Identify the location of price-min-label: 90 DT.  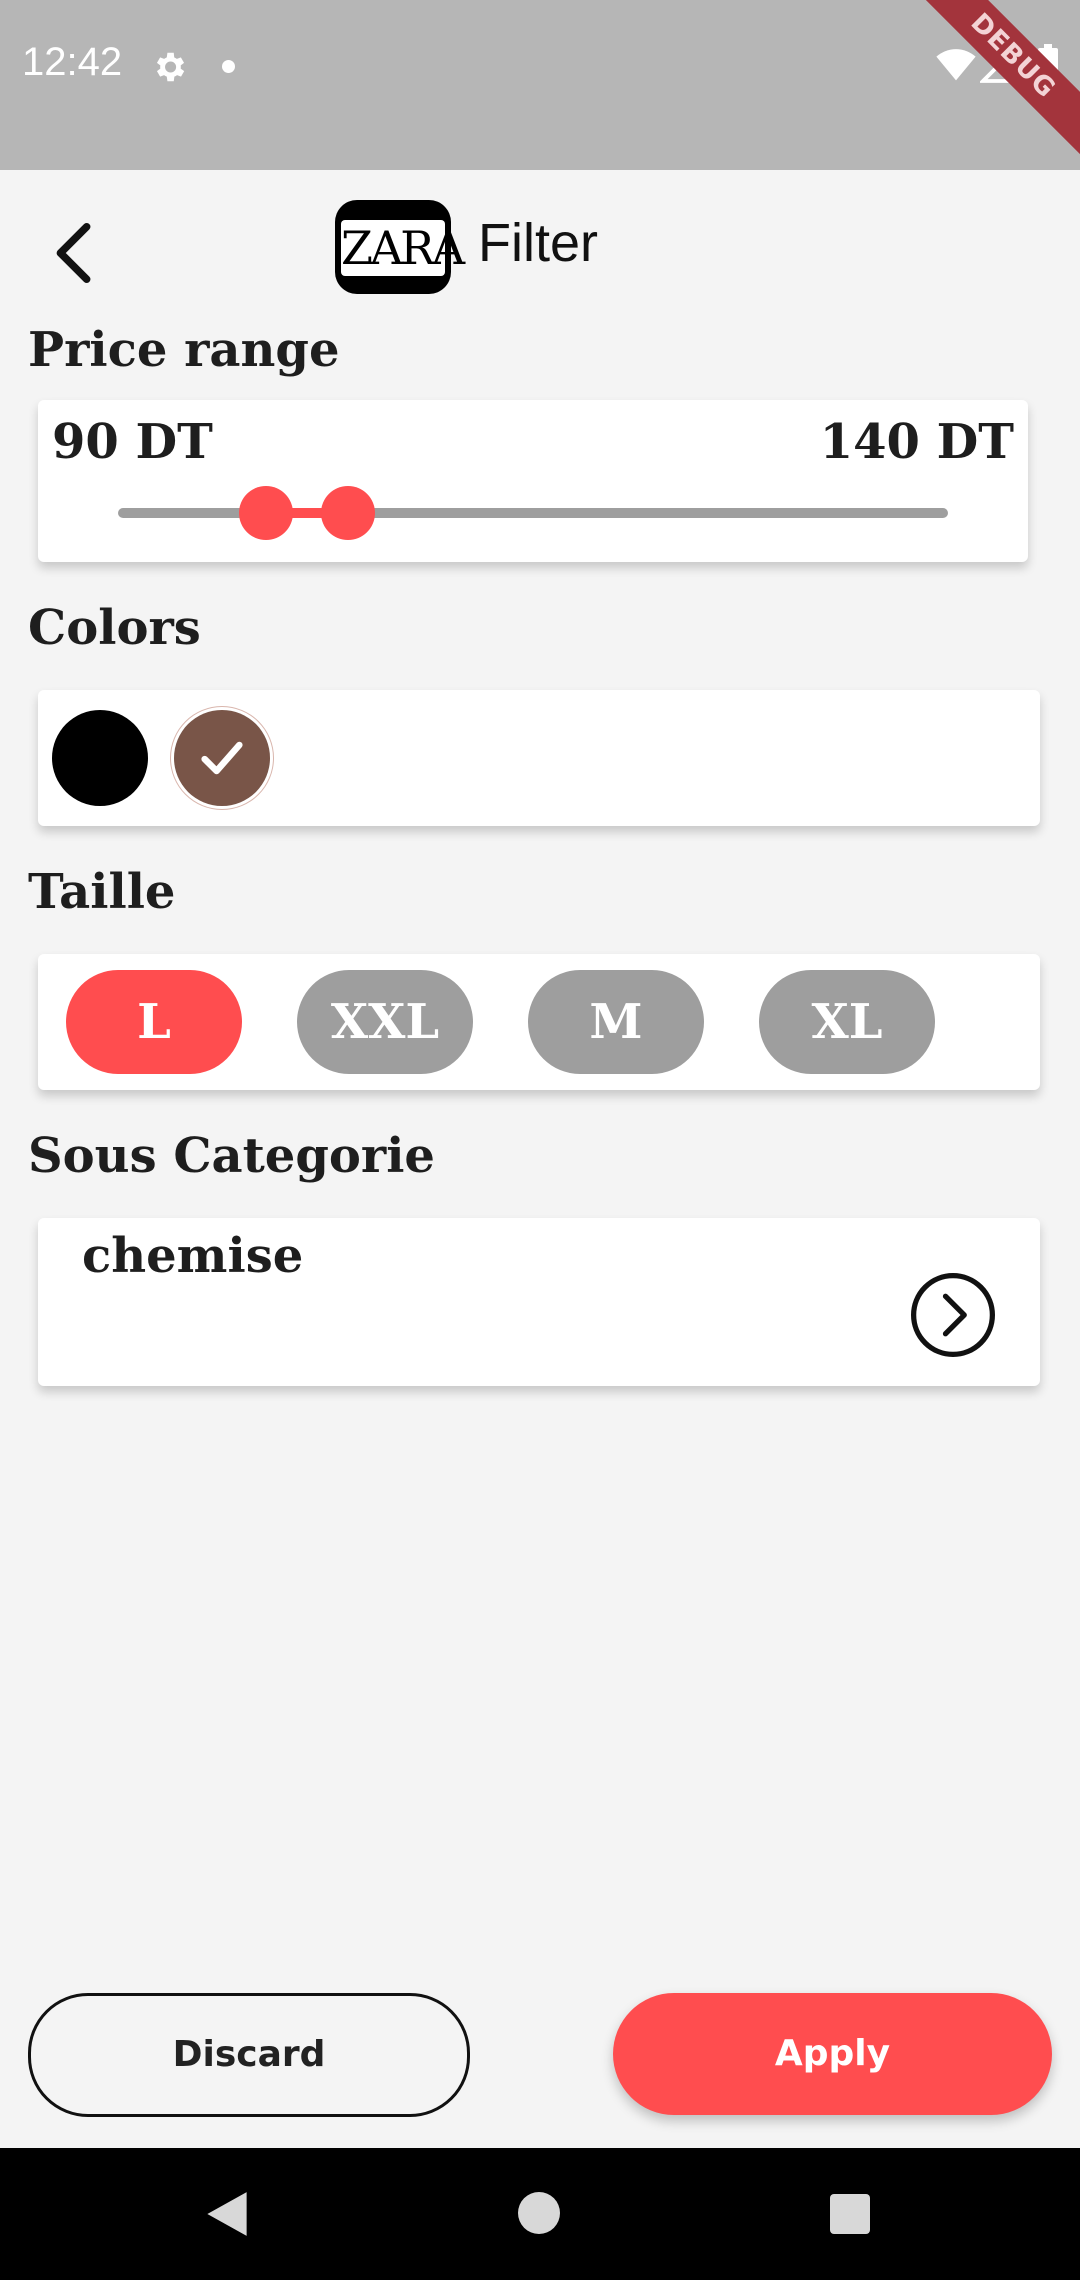
(132, 442).